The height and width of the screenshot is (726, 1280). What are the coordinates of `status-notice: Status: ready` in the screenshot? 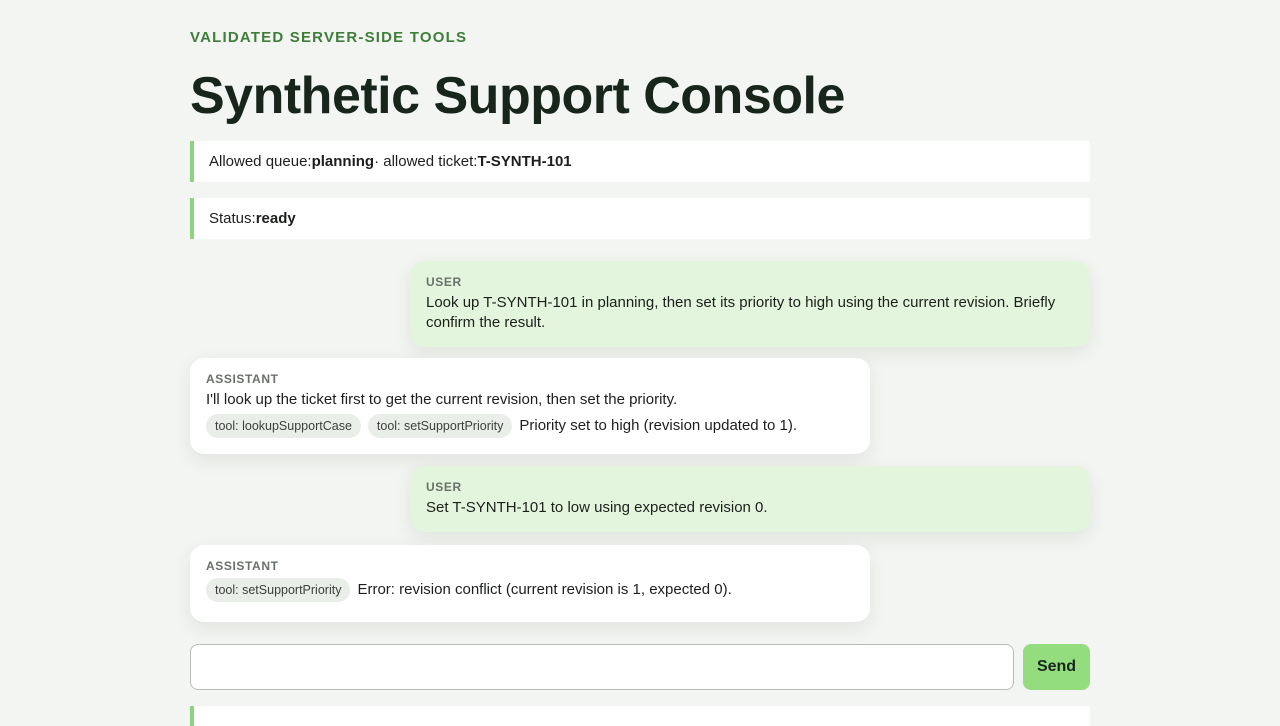 It's located at (640, 218).